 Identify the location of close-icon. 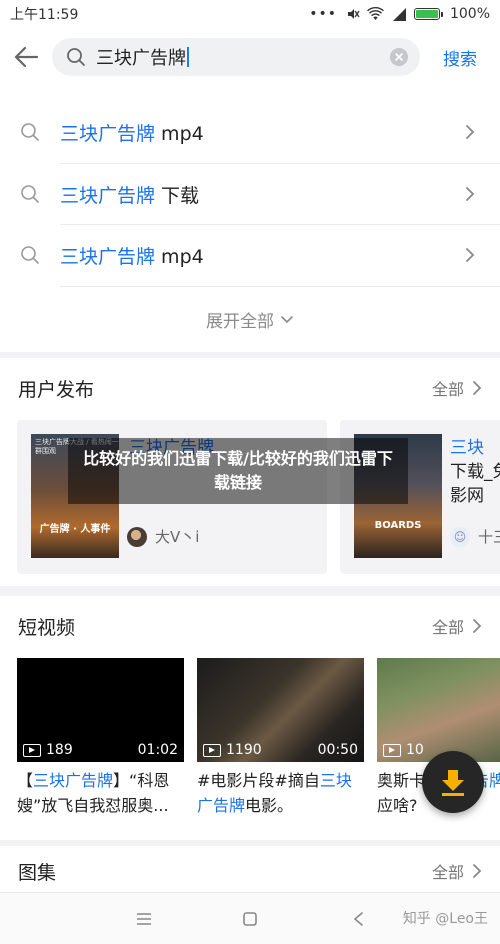
(399, 57).